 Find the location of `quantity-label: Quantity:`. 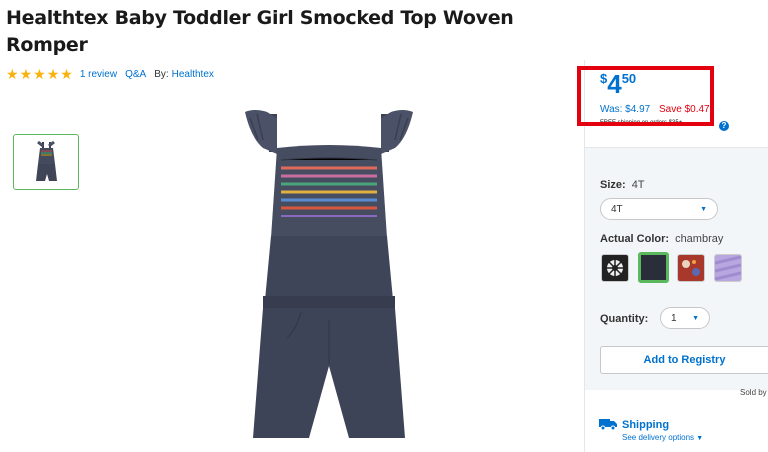

quantity-label: Quantity: is located at coordinates (624, 319).